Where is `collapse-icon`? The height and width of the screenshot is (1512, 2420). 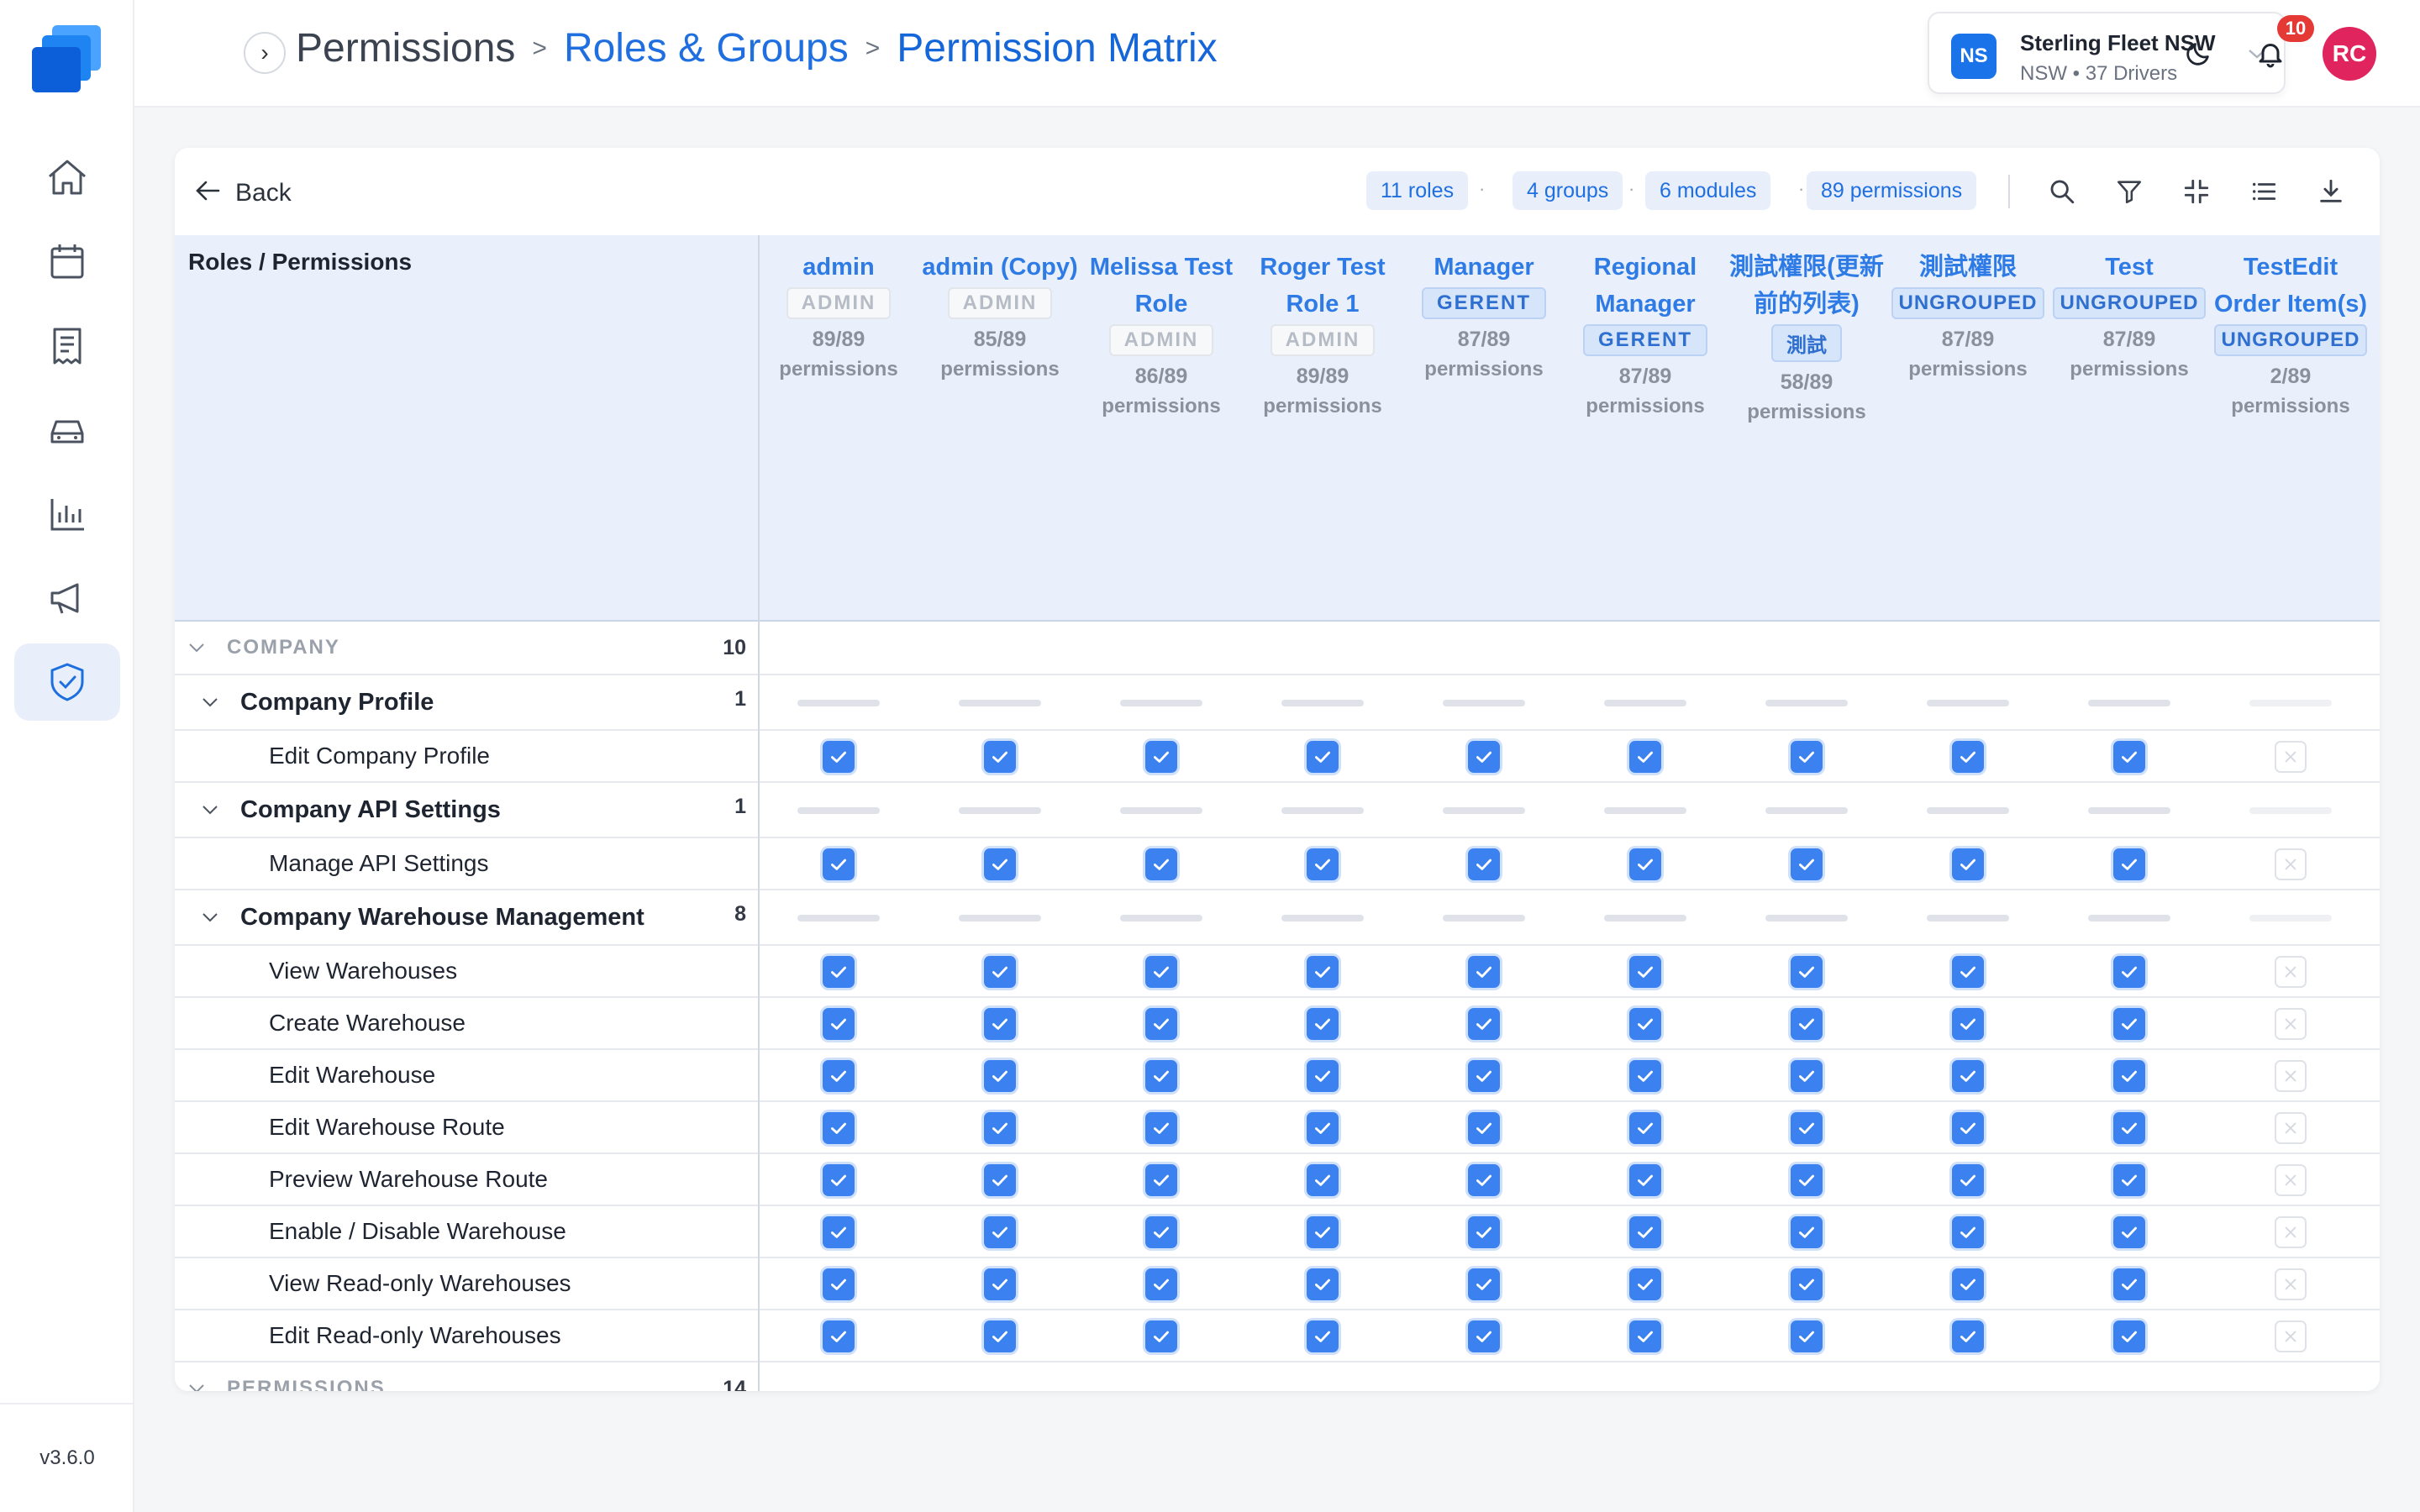 collapse-icon is located at coordinates (2196, 191).